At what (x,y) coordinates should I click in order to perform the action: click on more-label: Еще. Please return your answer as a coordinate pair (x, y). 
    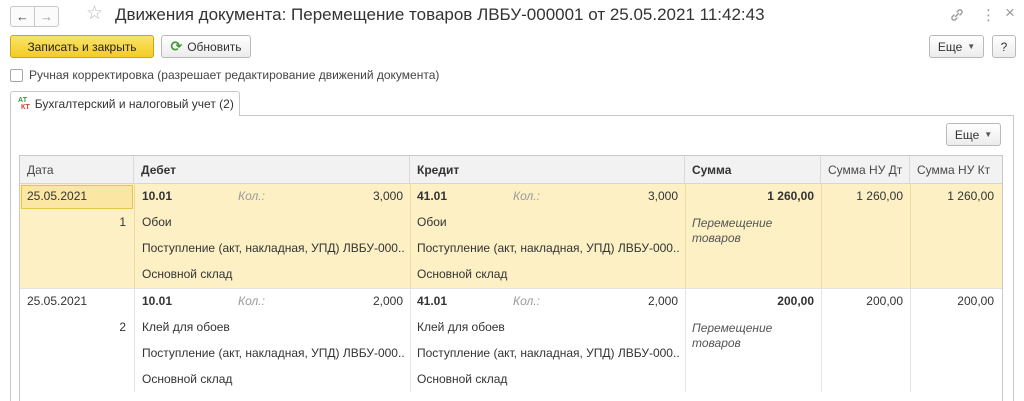
    Looking at the image, I should click on (950, 46).